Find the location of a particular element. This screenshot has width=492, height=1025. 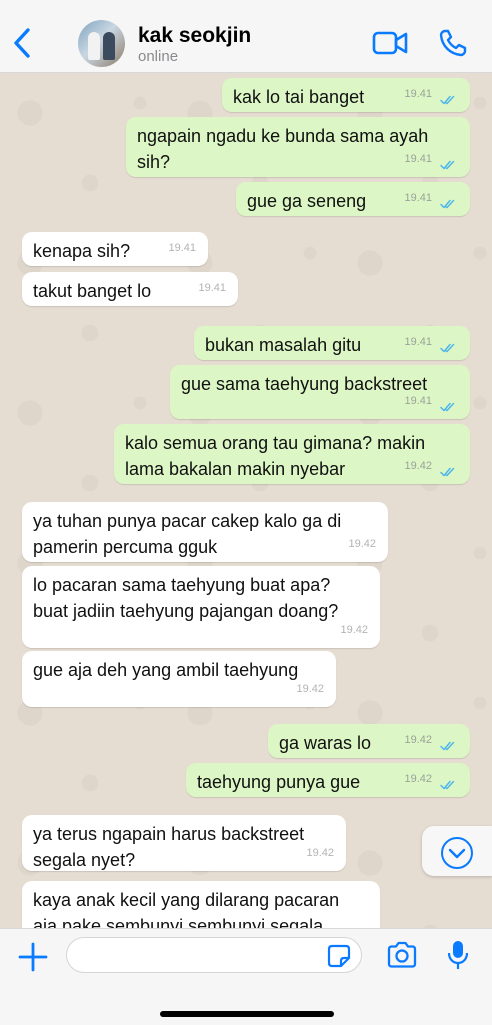

avatar is located at coordinates (101, 43).